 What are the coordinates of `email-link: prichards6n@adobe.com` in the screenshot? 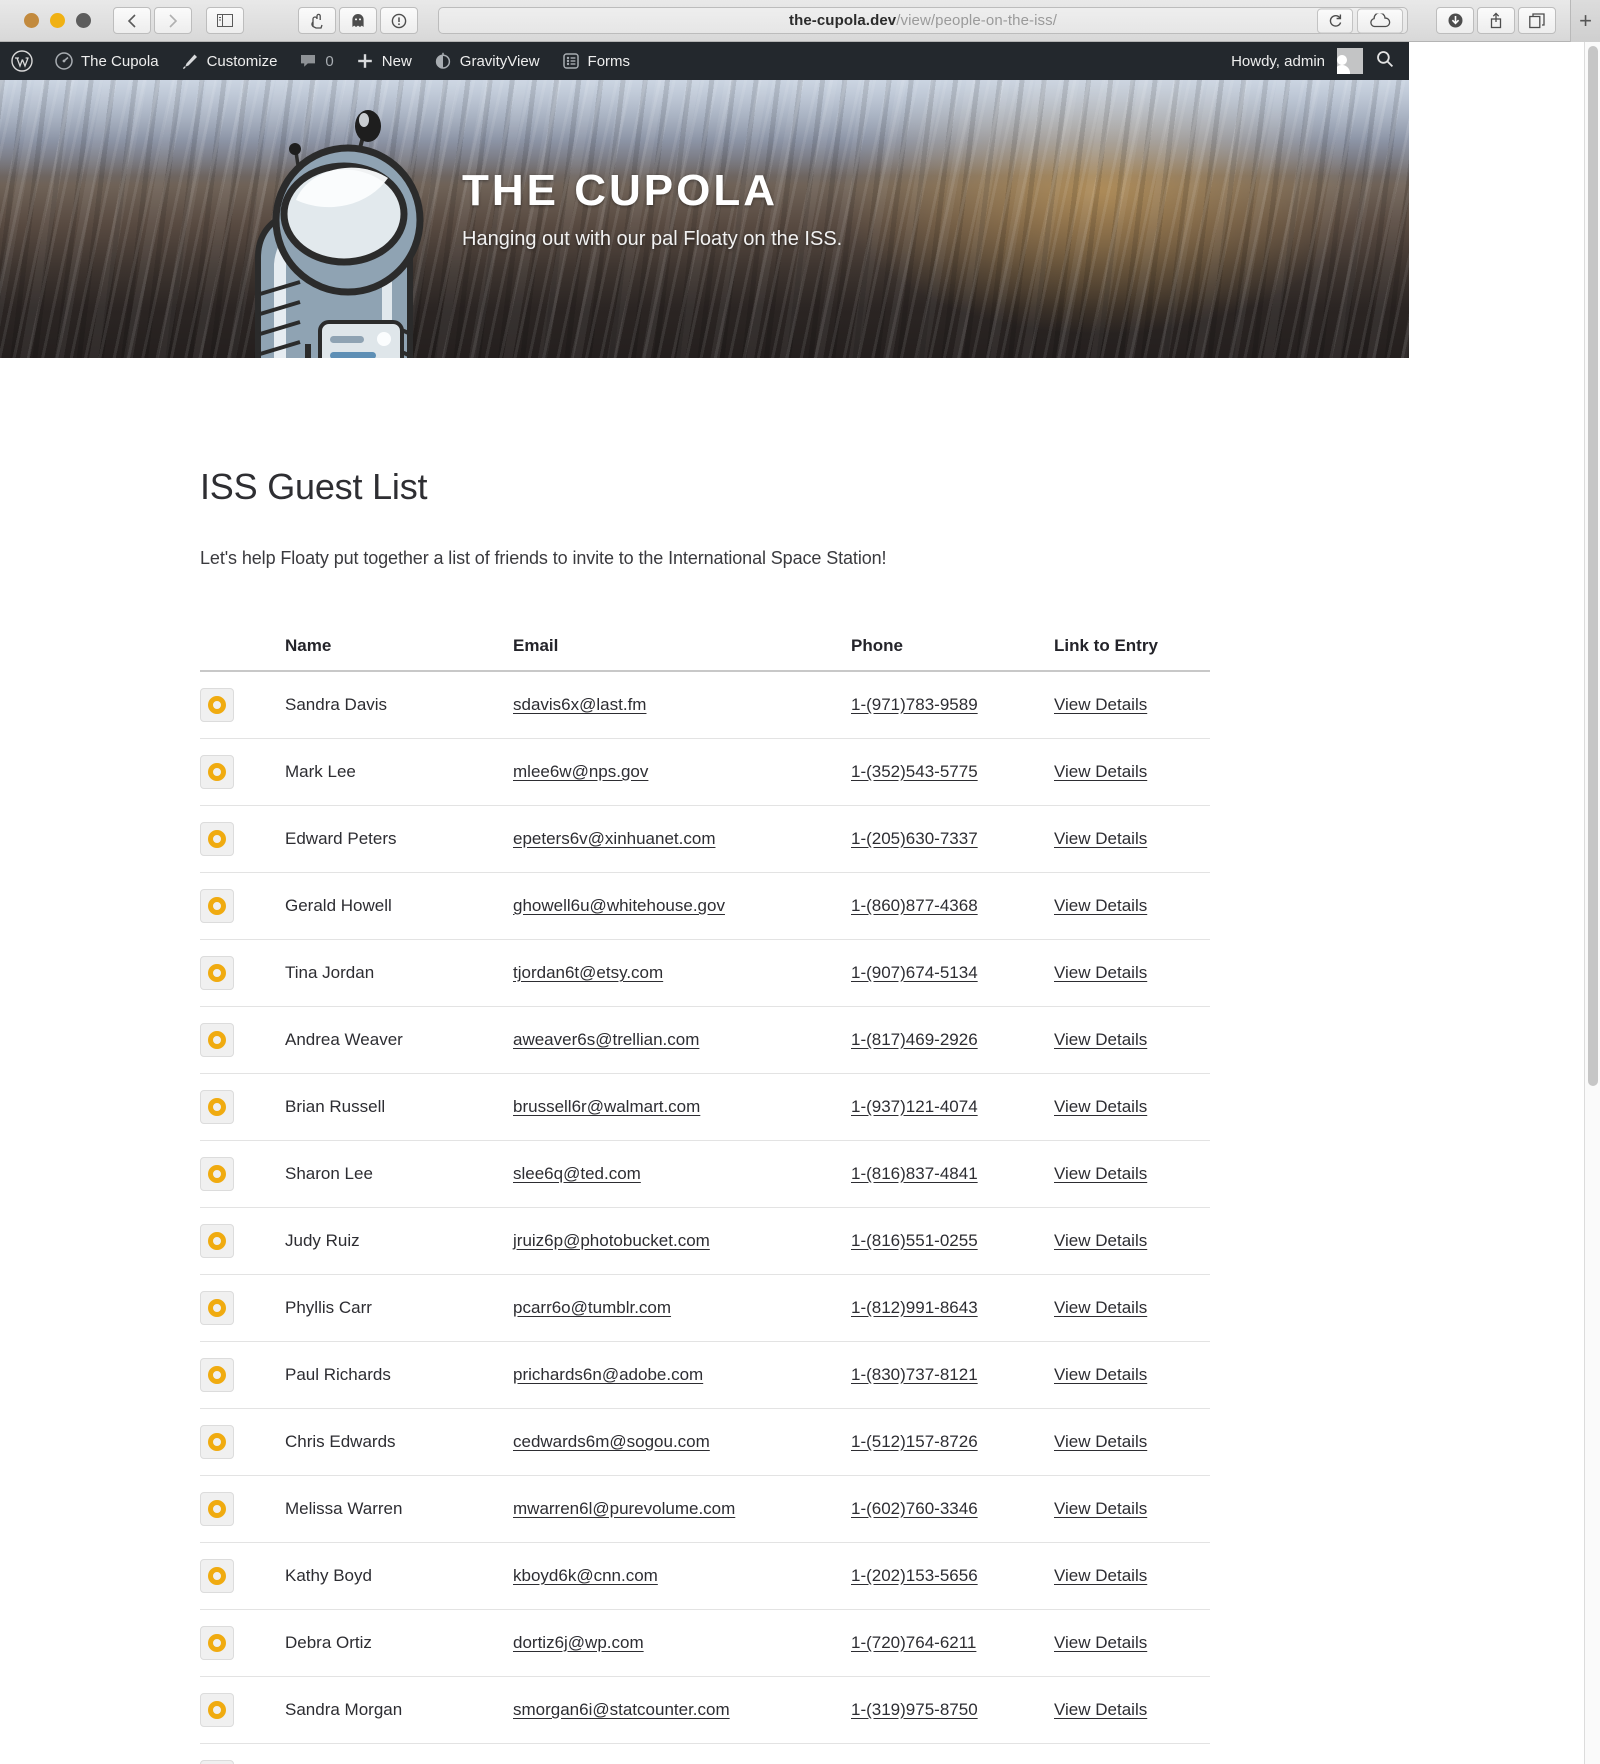 It's located at (608, 1374).